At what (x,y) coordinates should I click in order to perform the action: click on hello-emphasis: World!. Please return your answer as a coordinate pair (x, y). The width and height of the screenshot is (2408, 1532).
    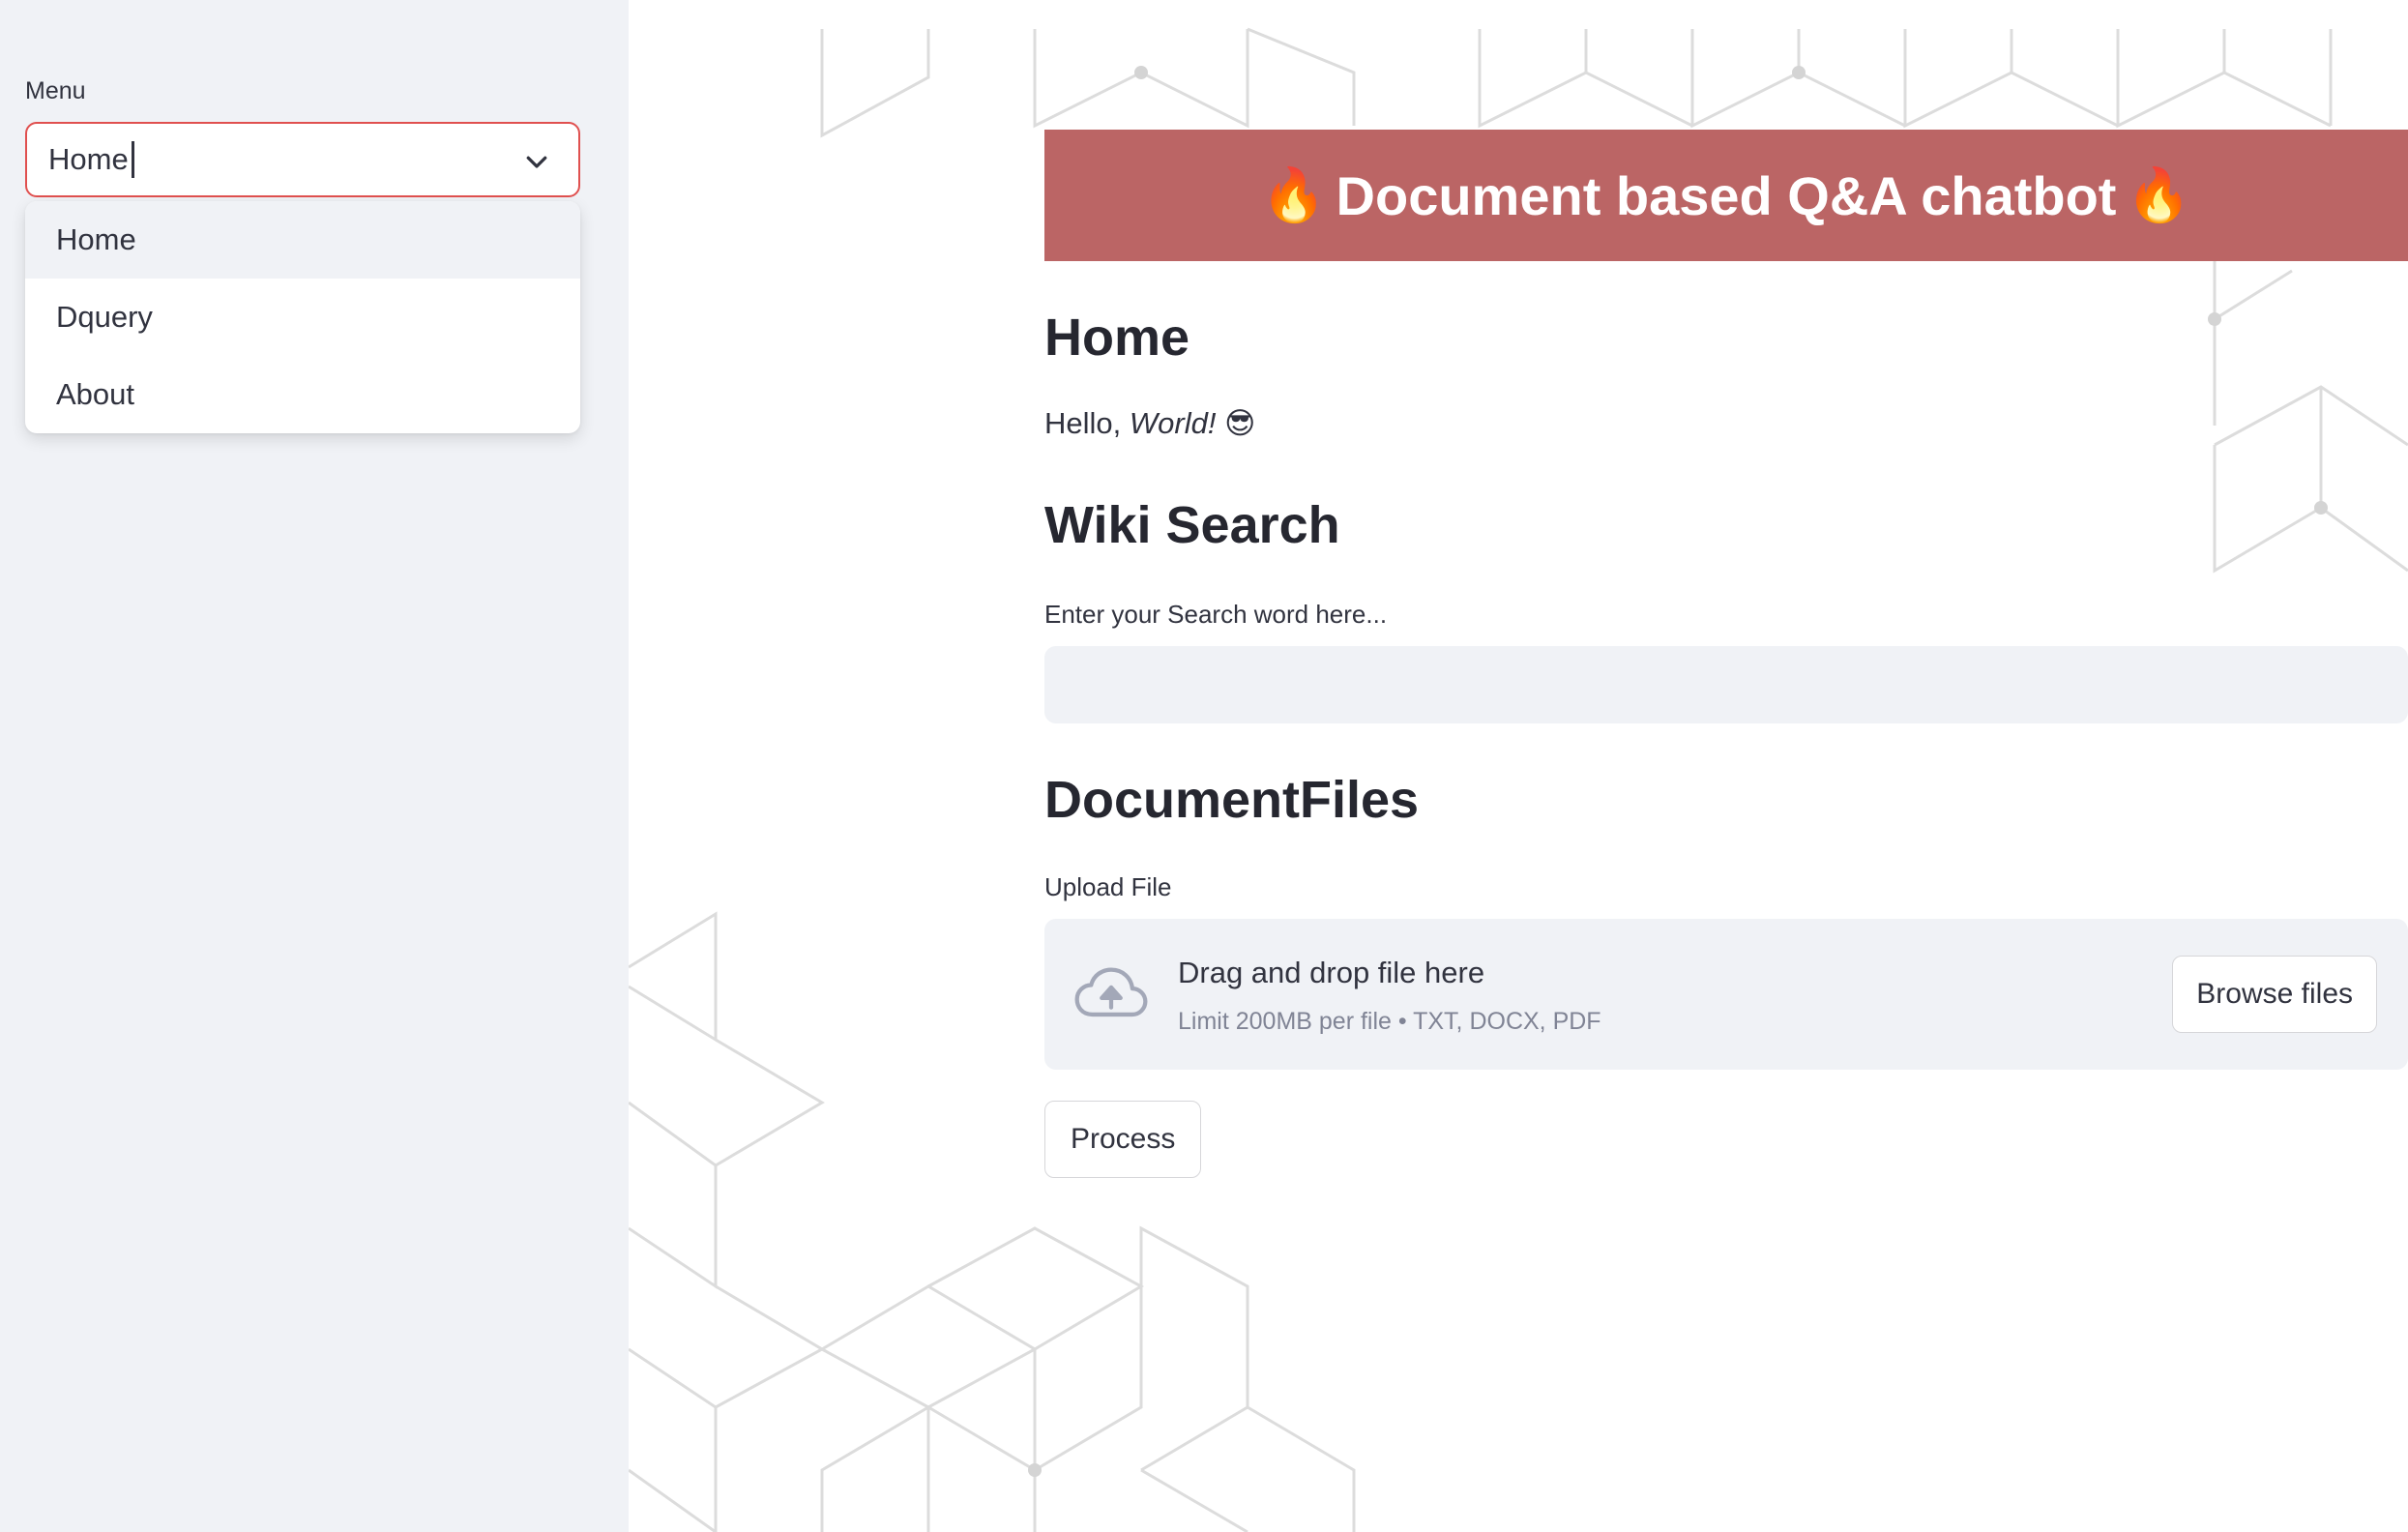
    Looking at the image, I should click on (1173, 423).